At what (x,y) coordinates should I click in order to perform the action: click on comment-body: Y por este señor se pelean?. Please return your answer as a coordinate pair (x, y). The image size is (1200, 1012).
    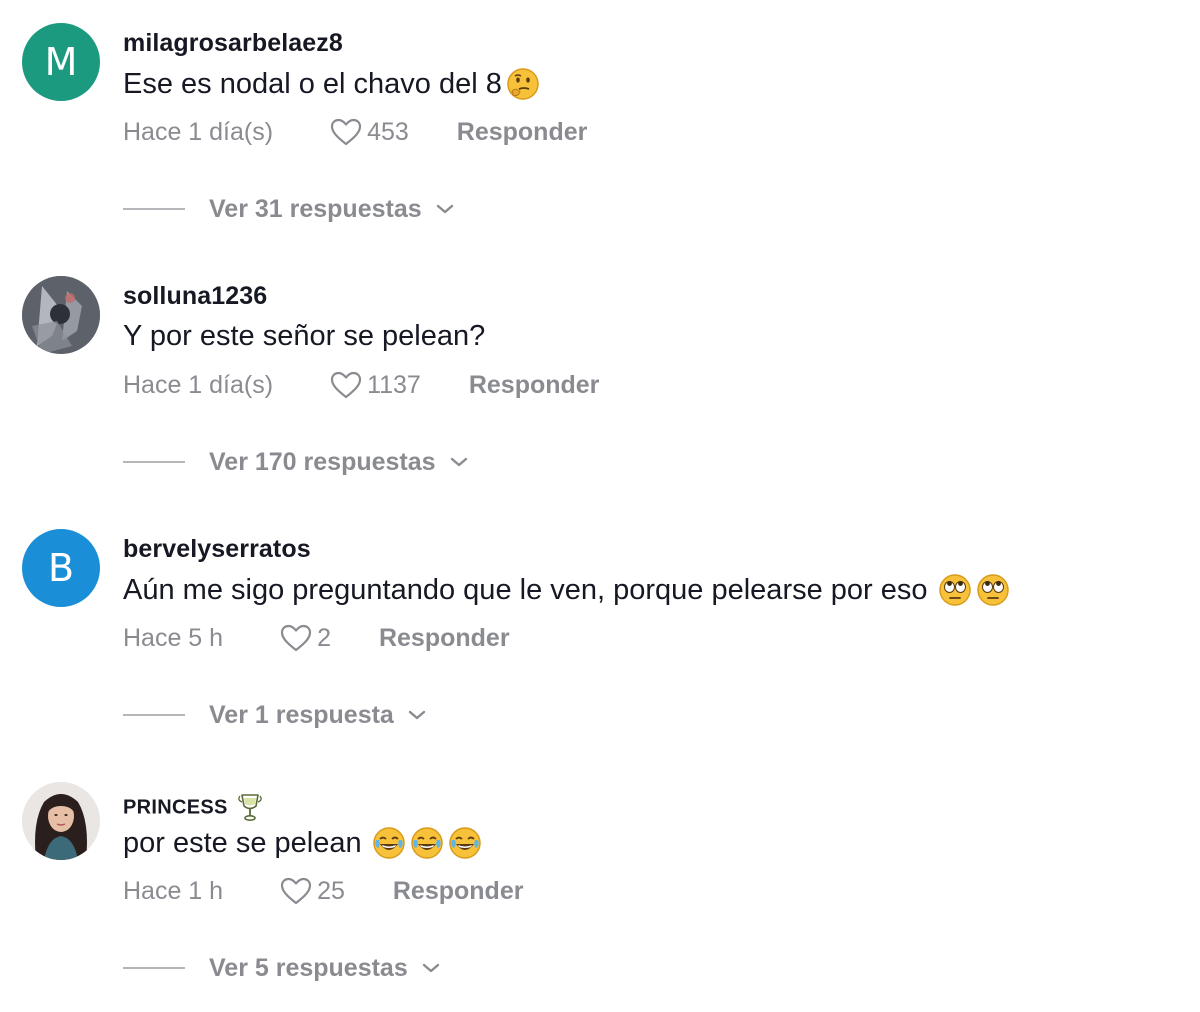
    Looking at the image, I should click on (304, 336).